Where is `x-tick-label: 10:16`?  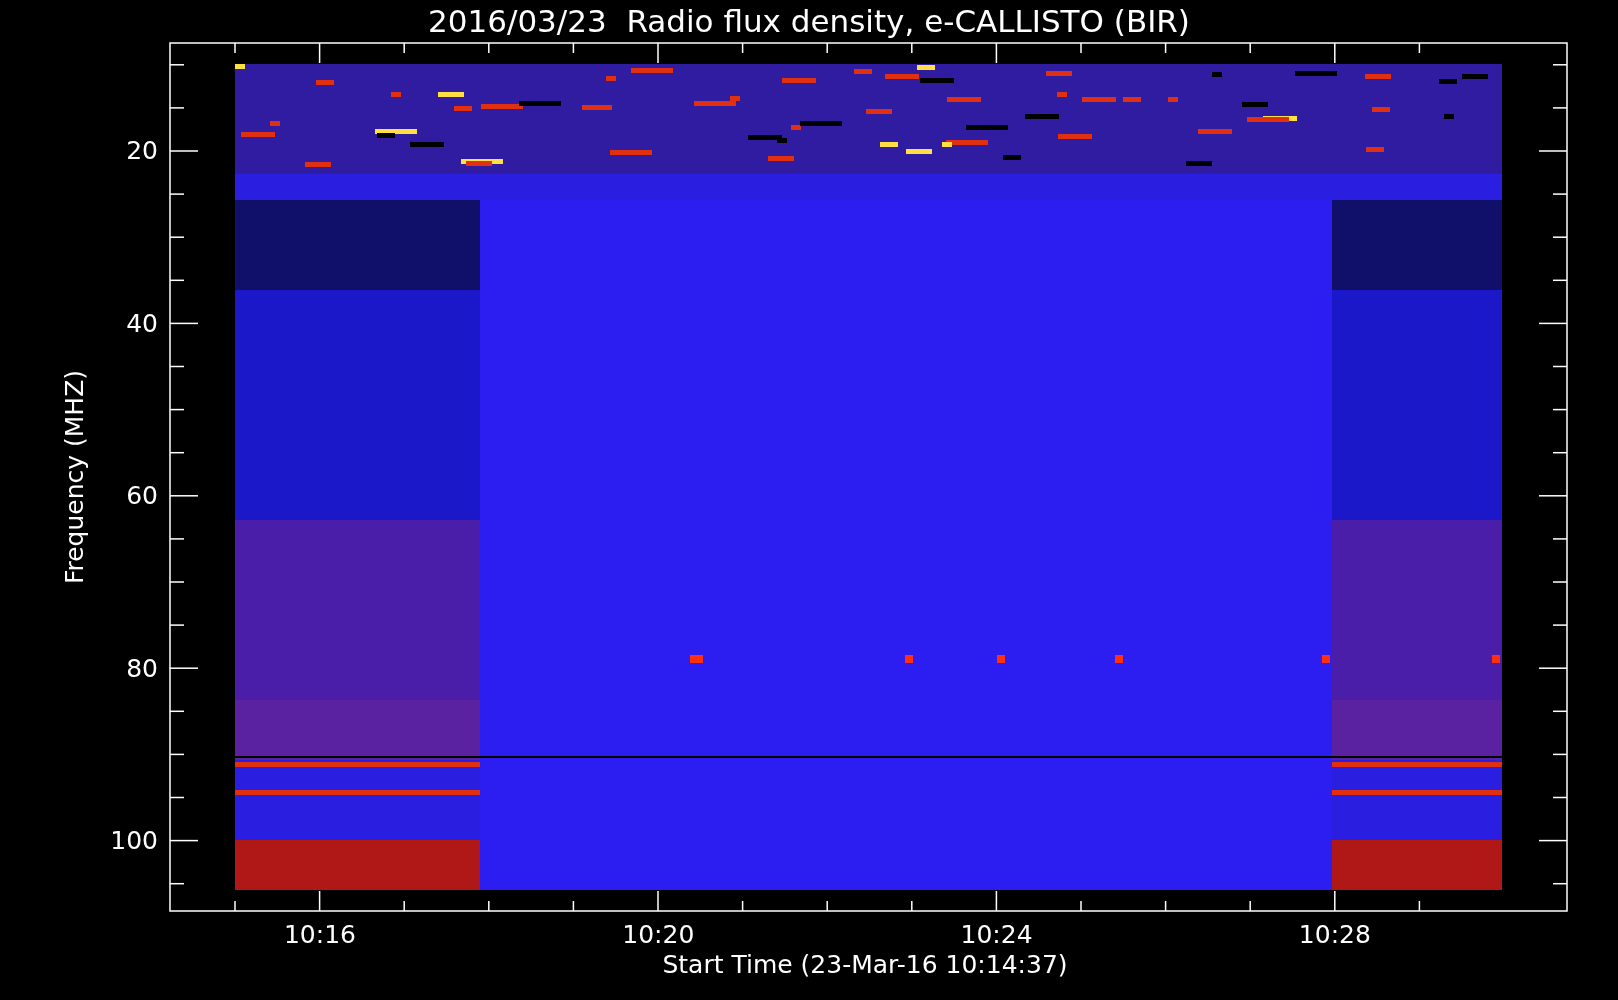
x-tick-label: 10:16 is located at coordinates (319, 935).